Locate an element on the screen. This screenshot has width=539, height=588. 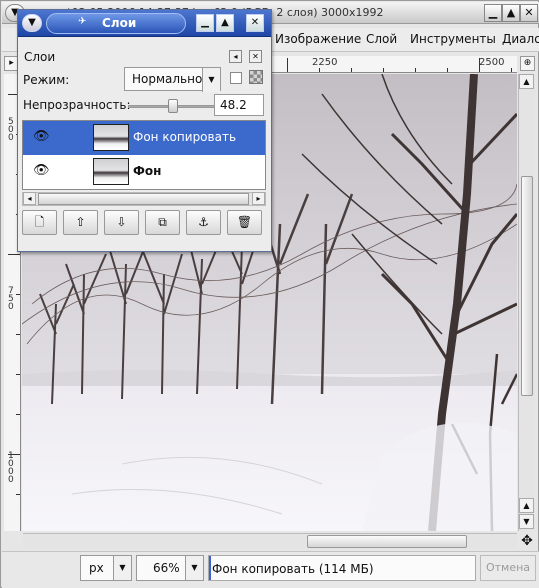
navigate-icon: ⊕ is located at coordinates (527, 63).